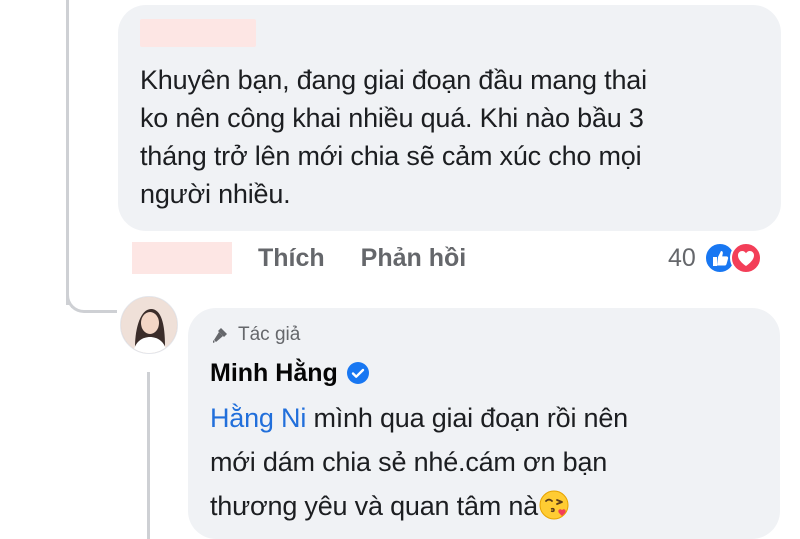  I want to click on verified-badge-icon, so click(358, 373).